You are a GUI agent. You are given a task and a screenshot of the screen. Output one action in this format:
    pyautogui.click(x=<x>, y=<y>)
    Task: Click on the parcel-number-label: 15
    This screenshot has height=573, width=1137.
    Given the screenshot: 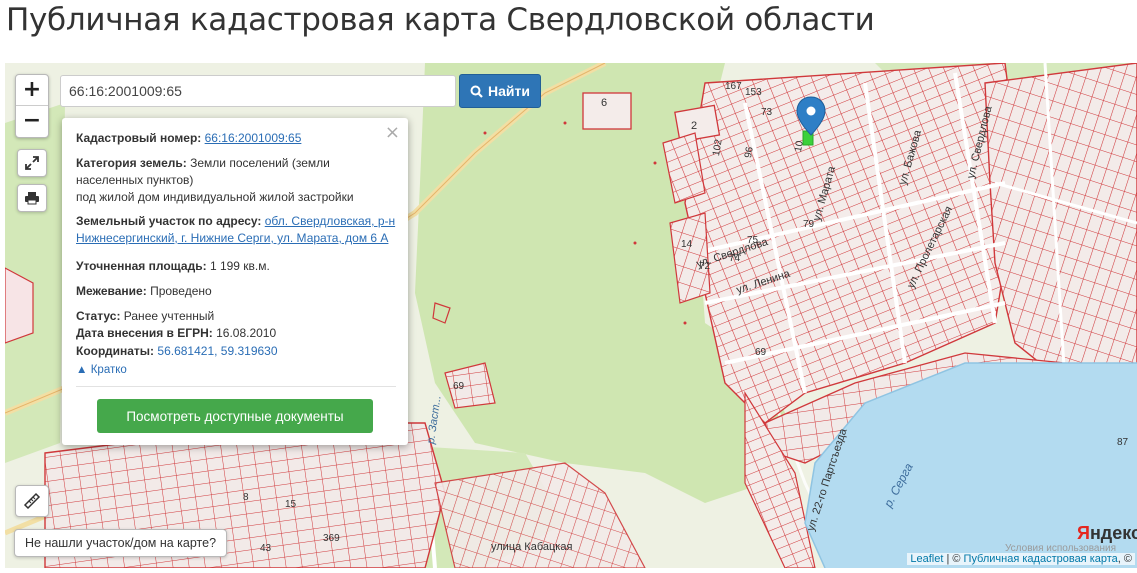 What is the action you would take?
    pyautogui.click(x=291, y=504)
    